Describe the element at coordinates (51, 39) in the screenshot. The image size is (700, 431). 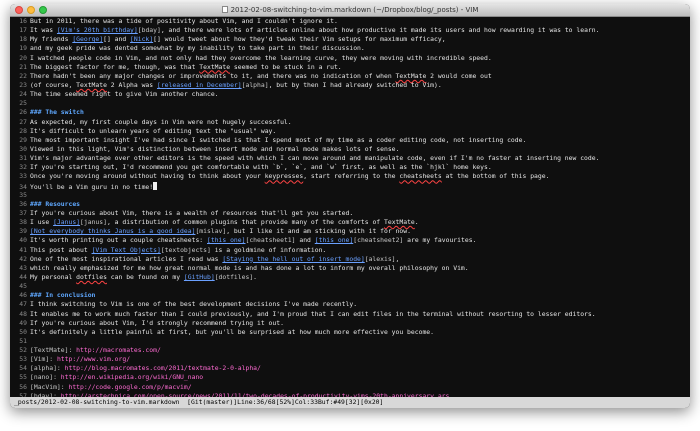
I see `line-text: My friends` at that location.